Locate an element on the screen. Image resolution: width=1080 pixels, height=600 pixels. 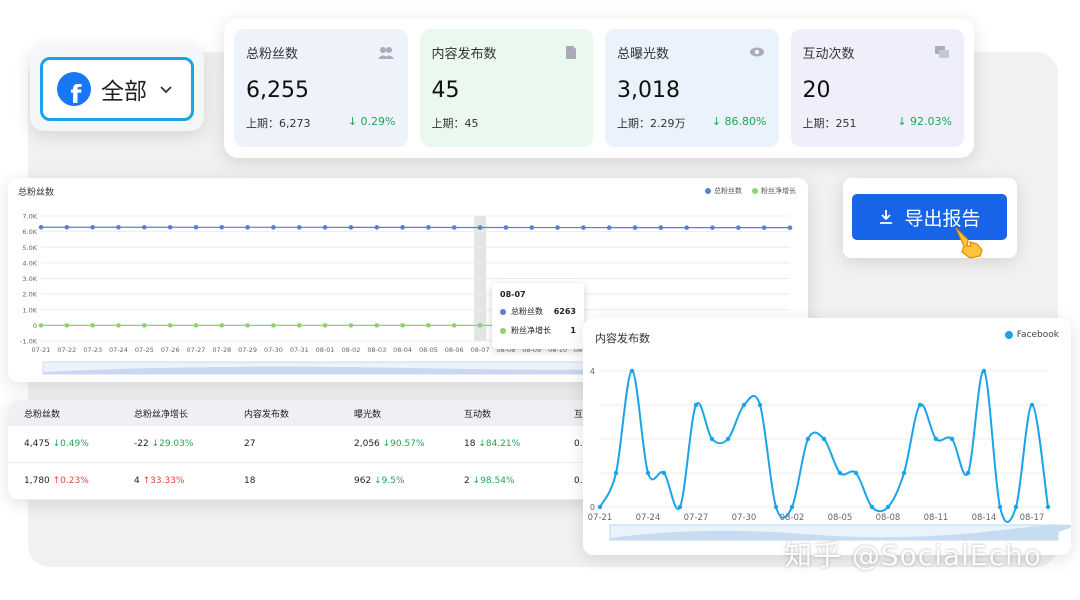
table-cell: 18 ↓84.21% is located at coordinates (503, 444).